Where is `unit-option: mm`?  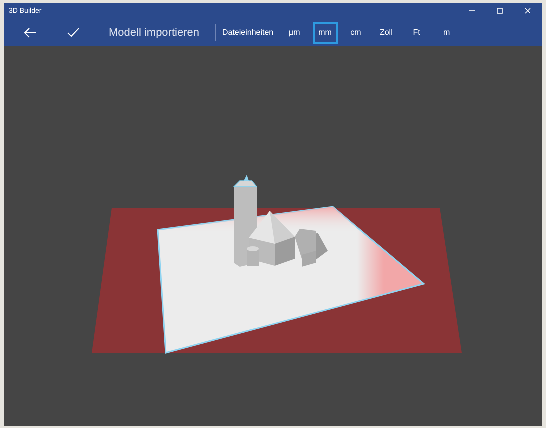
unit-option: mm is located at coordinates (325, 33).